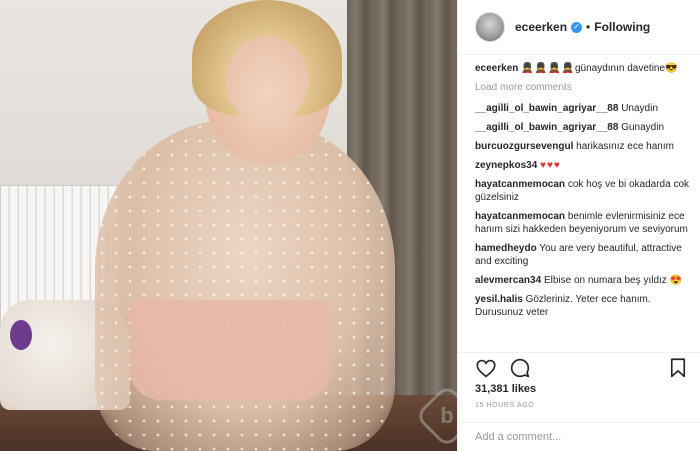  I want to click on post-actions: 31,381 likes 15 HOURS AGO, so click(579, 380).